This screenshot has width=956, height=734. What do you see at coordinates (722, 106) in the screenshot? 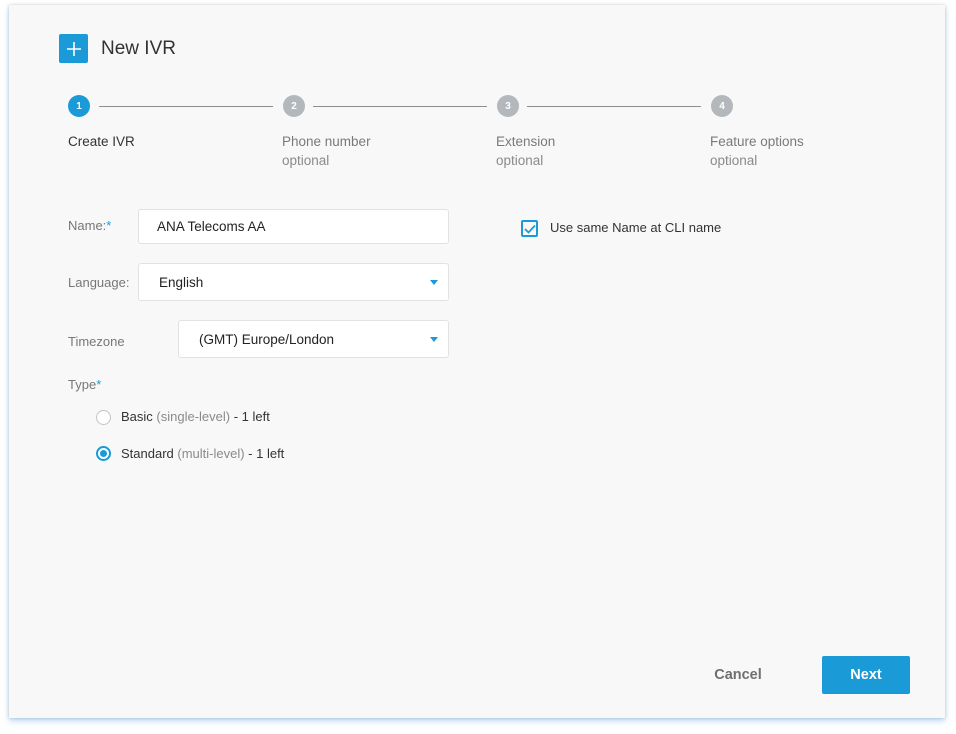
I see `step-4-circle: 4` at bounding box center [722, 106].